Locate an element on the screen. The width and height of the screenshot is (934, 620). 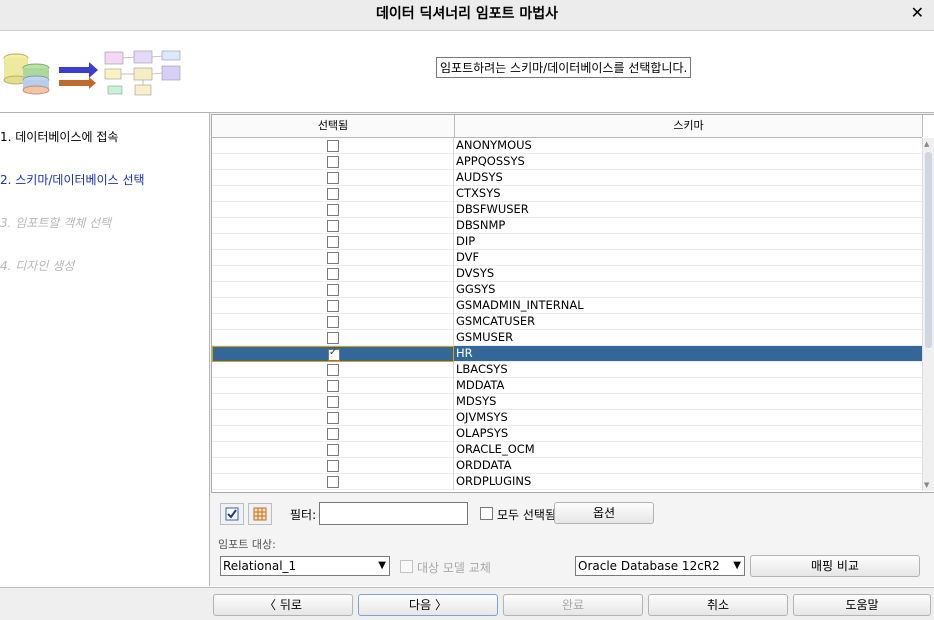
wizard-illustration is located at coordinates (92, 73).